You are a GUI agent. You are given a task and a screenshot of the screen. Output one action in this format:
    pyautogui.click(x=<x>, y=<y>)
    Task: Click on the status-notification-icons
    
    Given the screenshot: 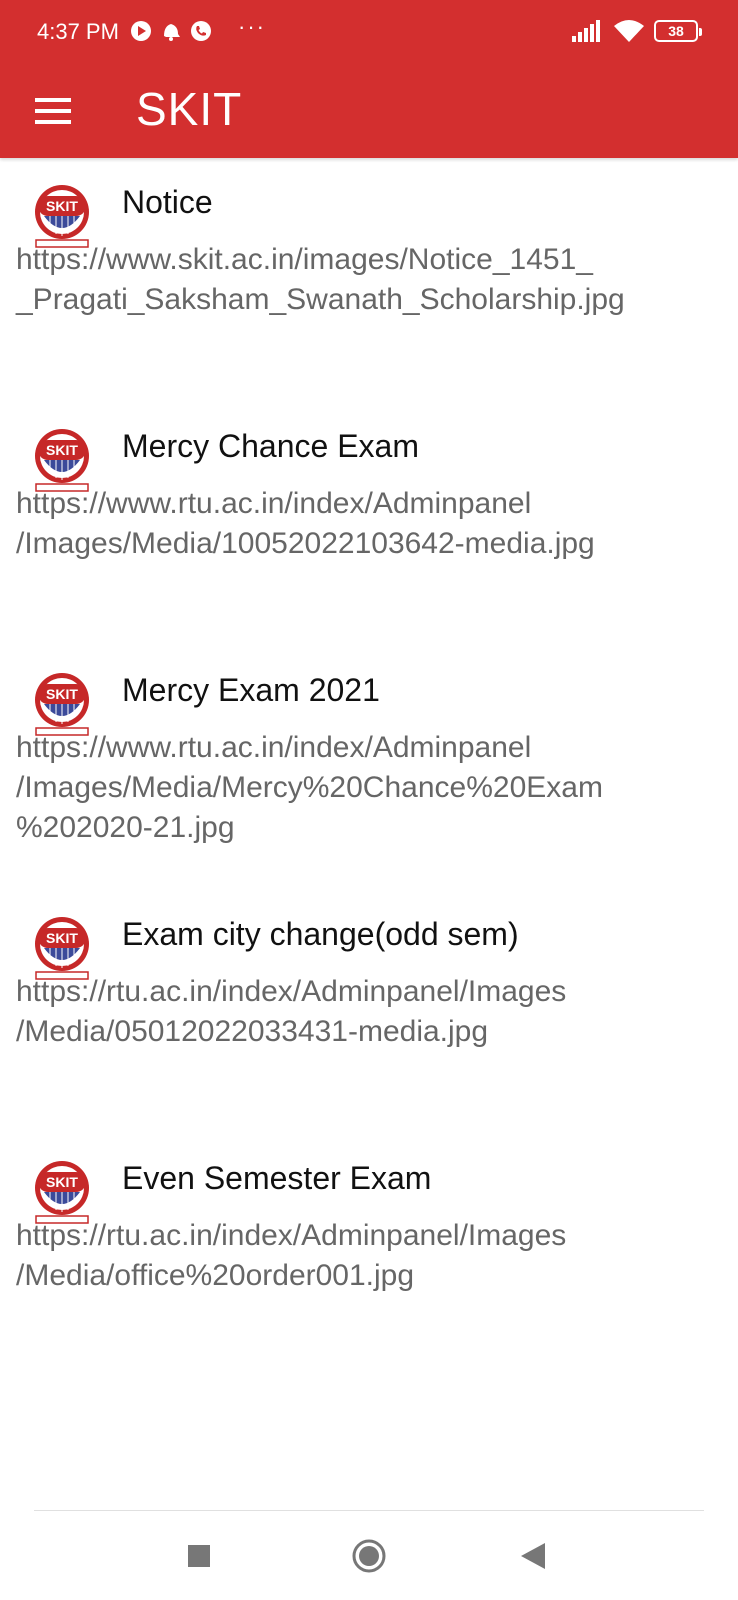 What is the action you would take?
    pyautogui.click(x=171, y=31)
    